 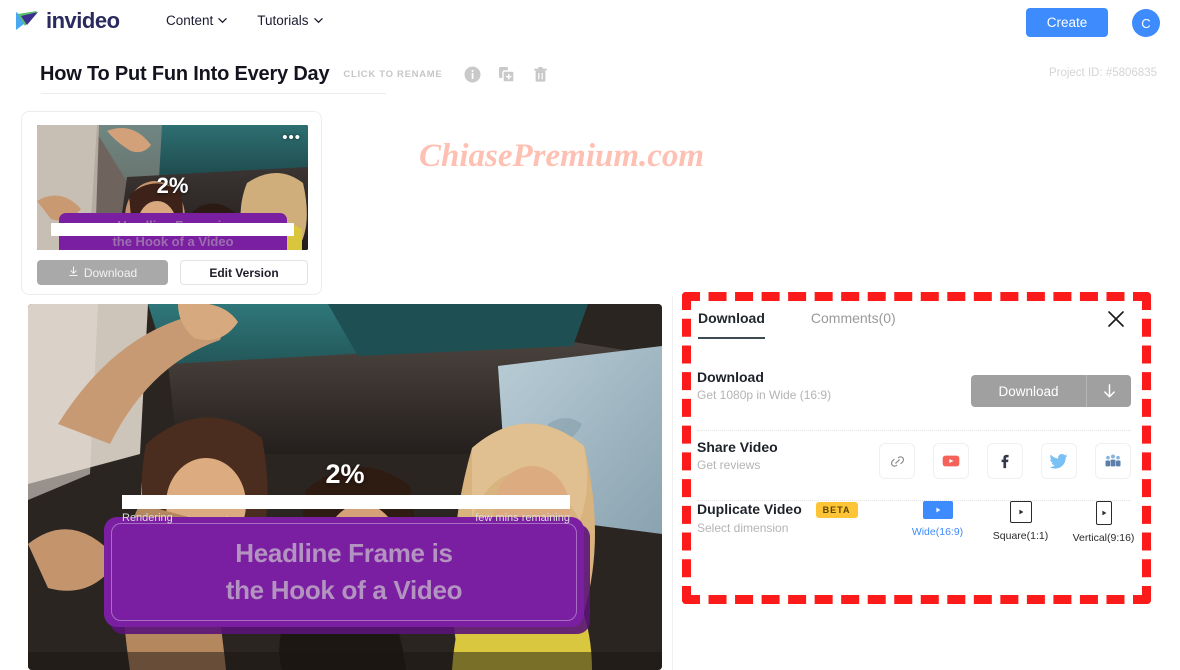 I want to click on preview-headline-line1: Headline Frame is, so click(x=344, y=553).